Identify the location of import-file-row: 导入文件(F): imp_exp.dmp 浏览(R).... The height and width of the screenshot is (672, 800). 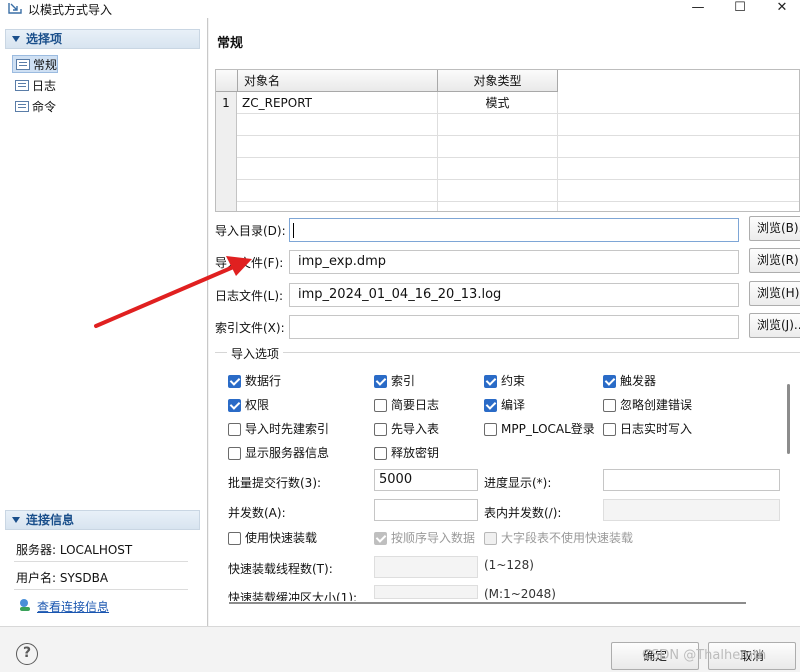
(507, 261).